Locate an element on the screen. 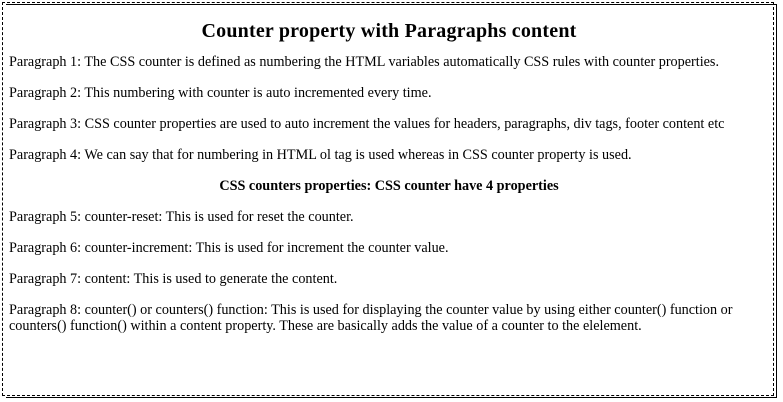 This screenshot has width=783, height=402. page-title: Counter property with Paragraphs content is located at coordinates (389, 31).